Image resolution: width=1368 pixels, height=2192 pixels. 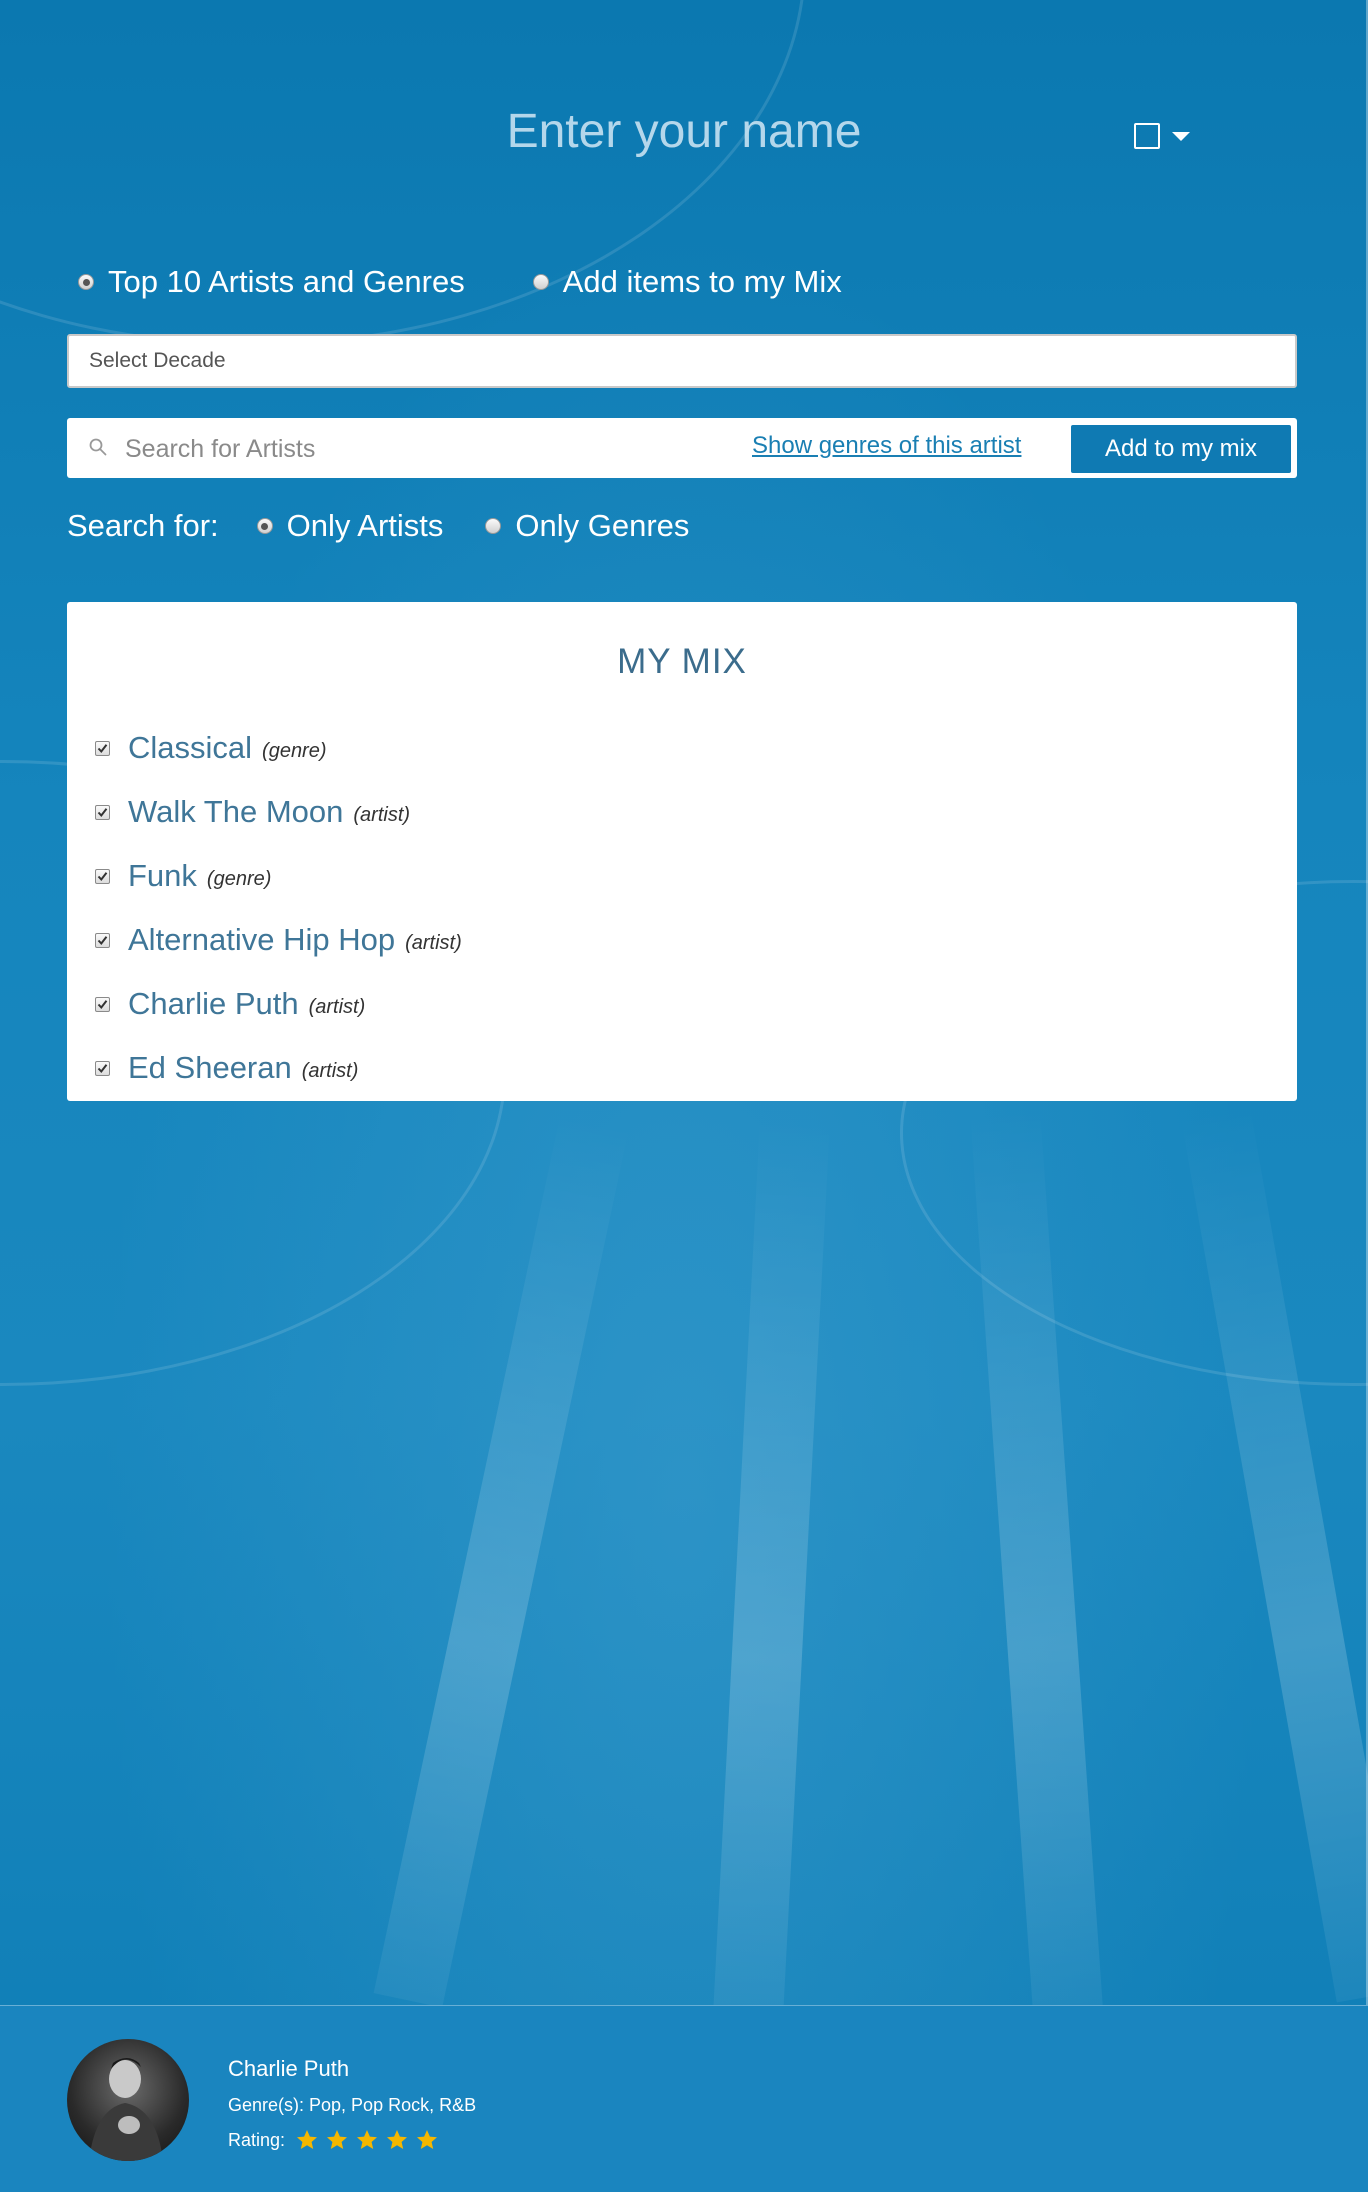 What do you see at coordinates (682, 661) in the screenshot?
I see `my-mix-title: MY MIX` at bounding box center [682, 661].